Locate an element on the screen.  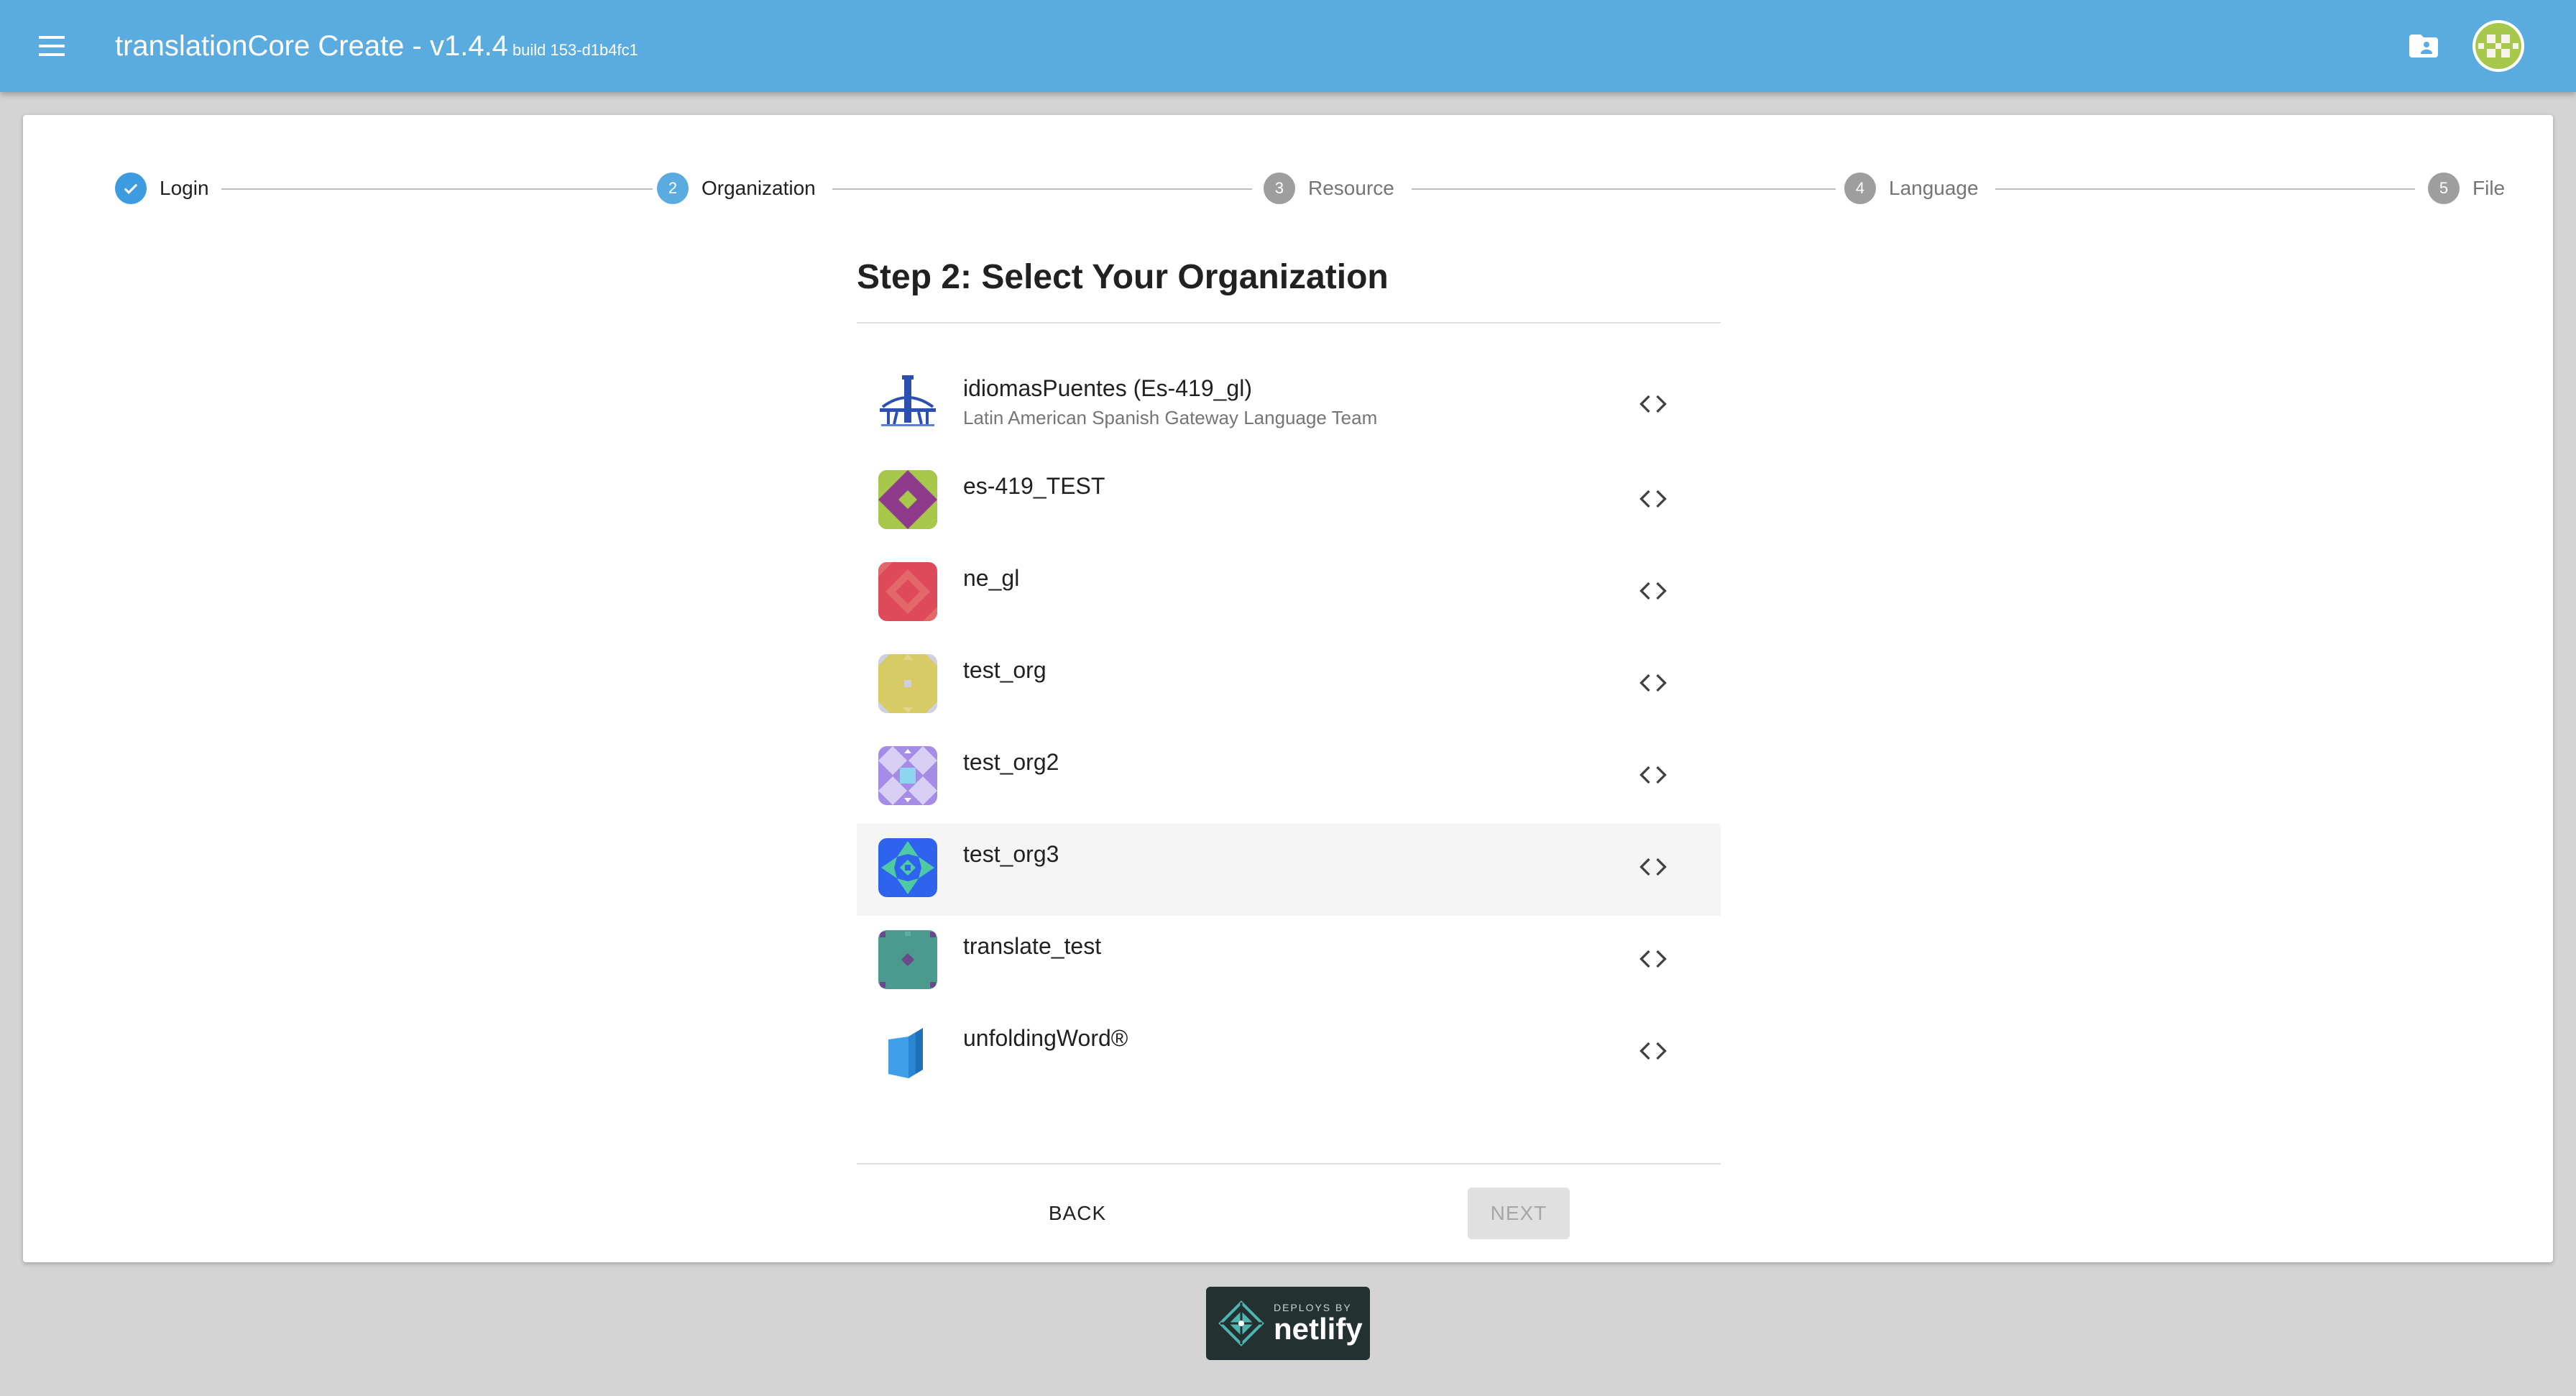
org-name: unfoldingWord® is located at coordinates (1045, 1038).